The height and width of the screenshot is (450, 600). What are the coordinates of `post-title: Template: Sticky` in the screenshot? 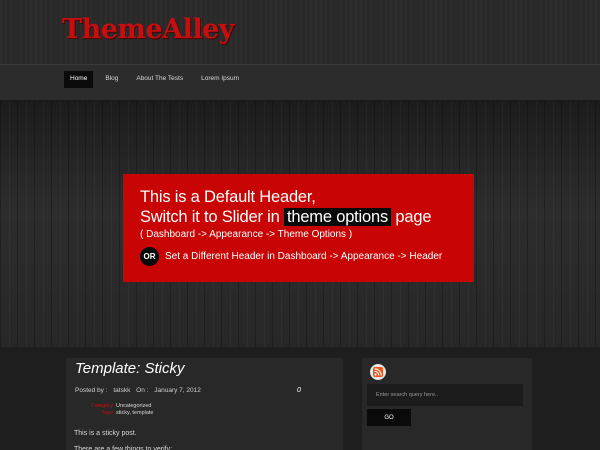 It's located at (130, 368).